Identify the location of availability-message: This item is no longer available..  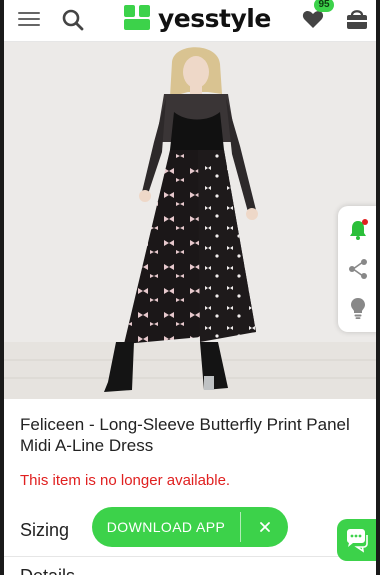
(125, 480).